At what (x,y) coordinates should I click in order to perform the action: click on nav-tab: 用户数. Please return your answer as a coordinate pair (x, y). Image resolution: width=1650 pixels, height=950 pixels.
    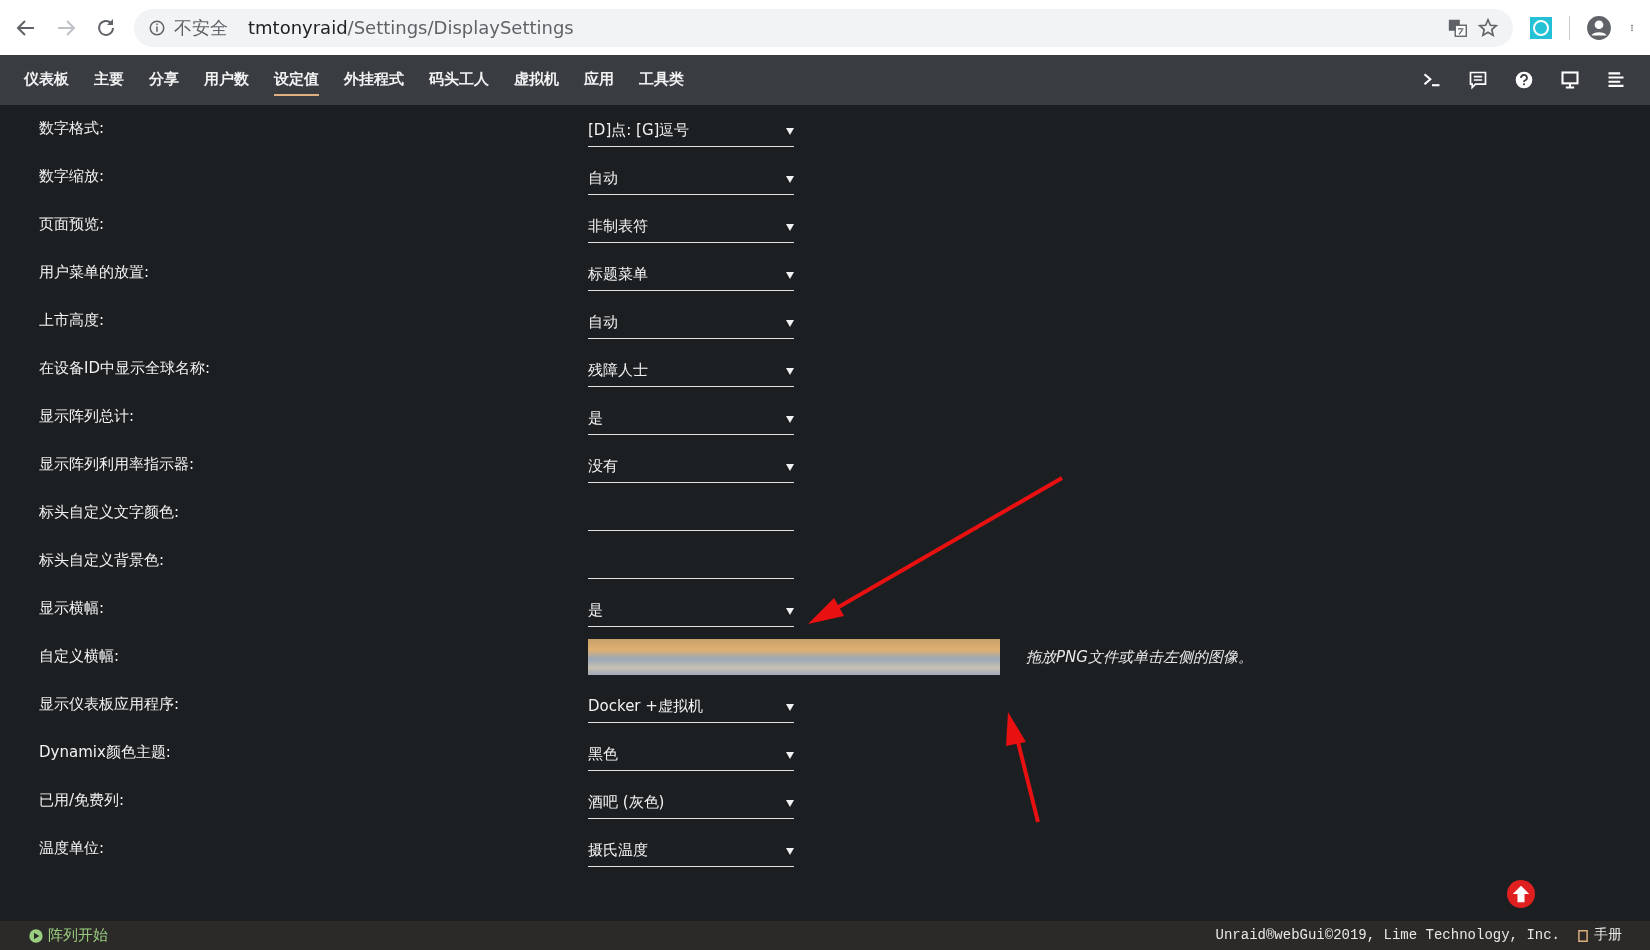
    Looking at the image, I should click on (226, 80).